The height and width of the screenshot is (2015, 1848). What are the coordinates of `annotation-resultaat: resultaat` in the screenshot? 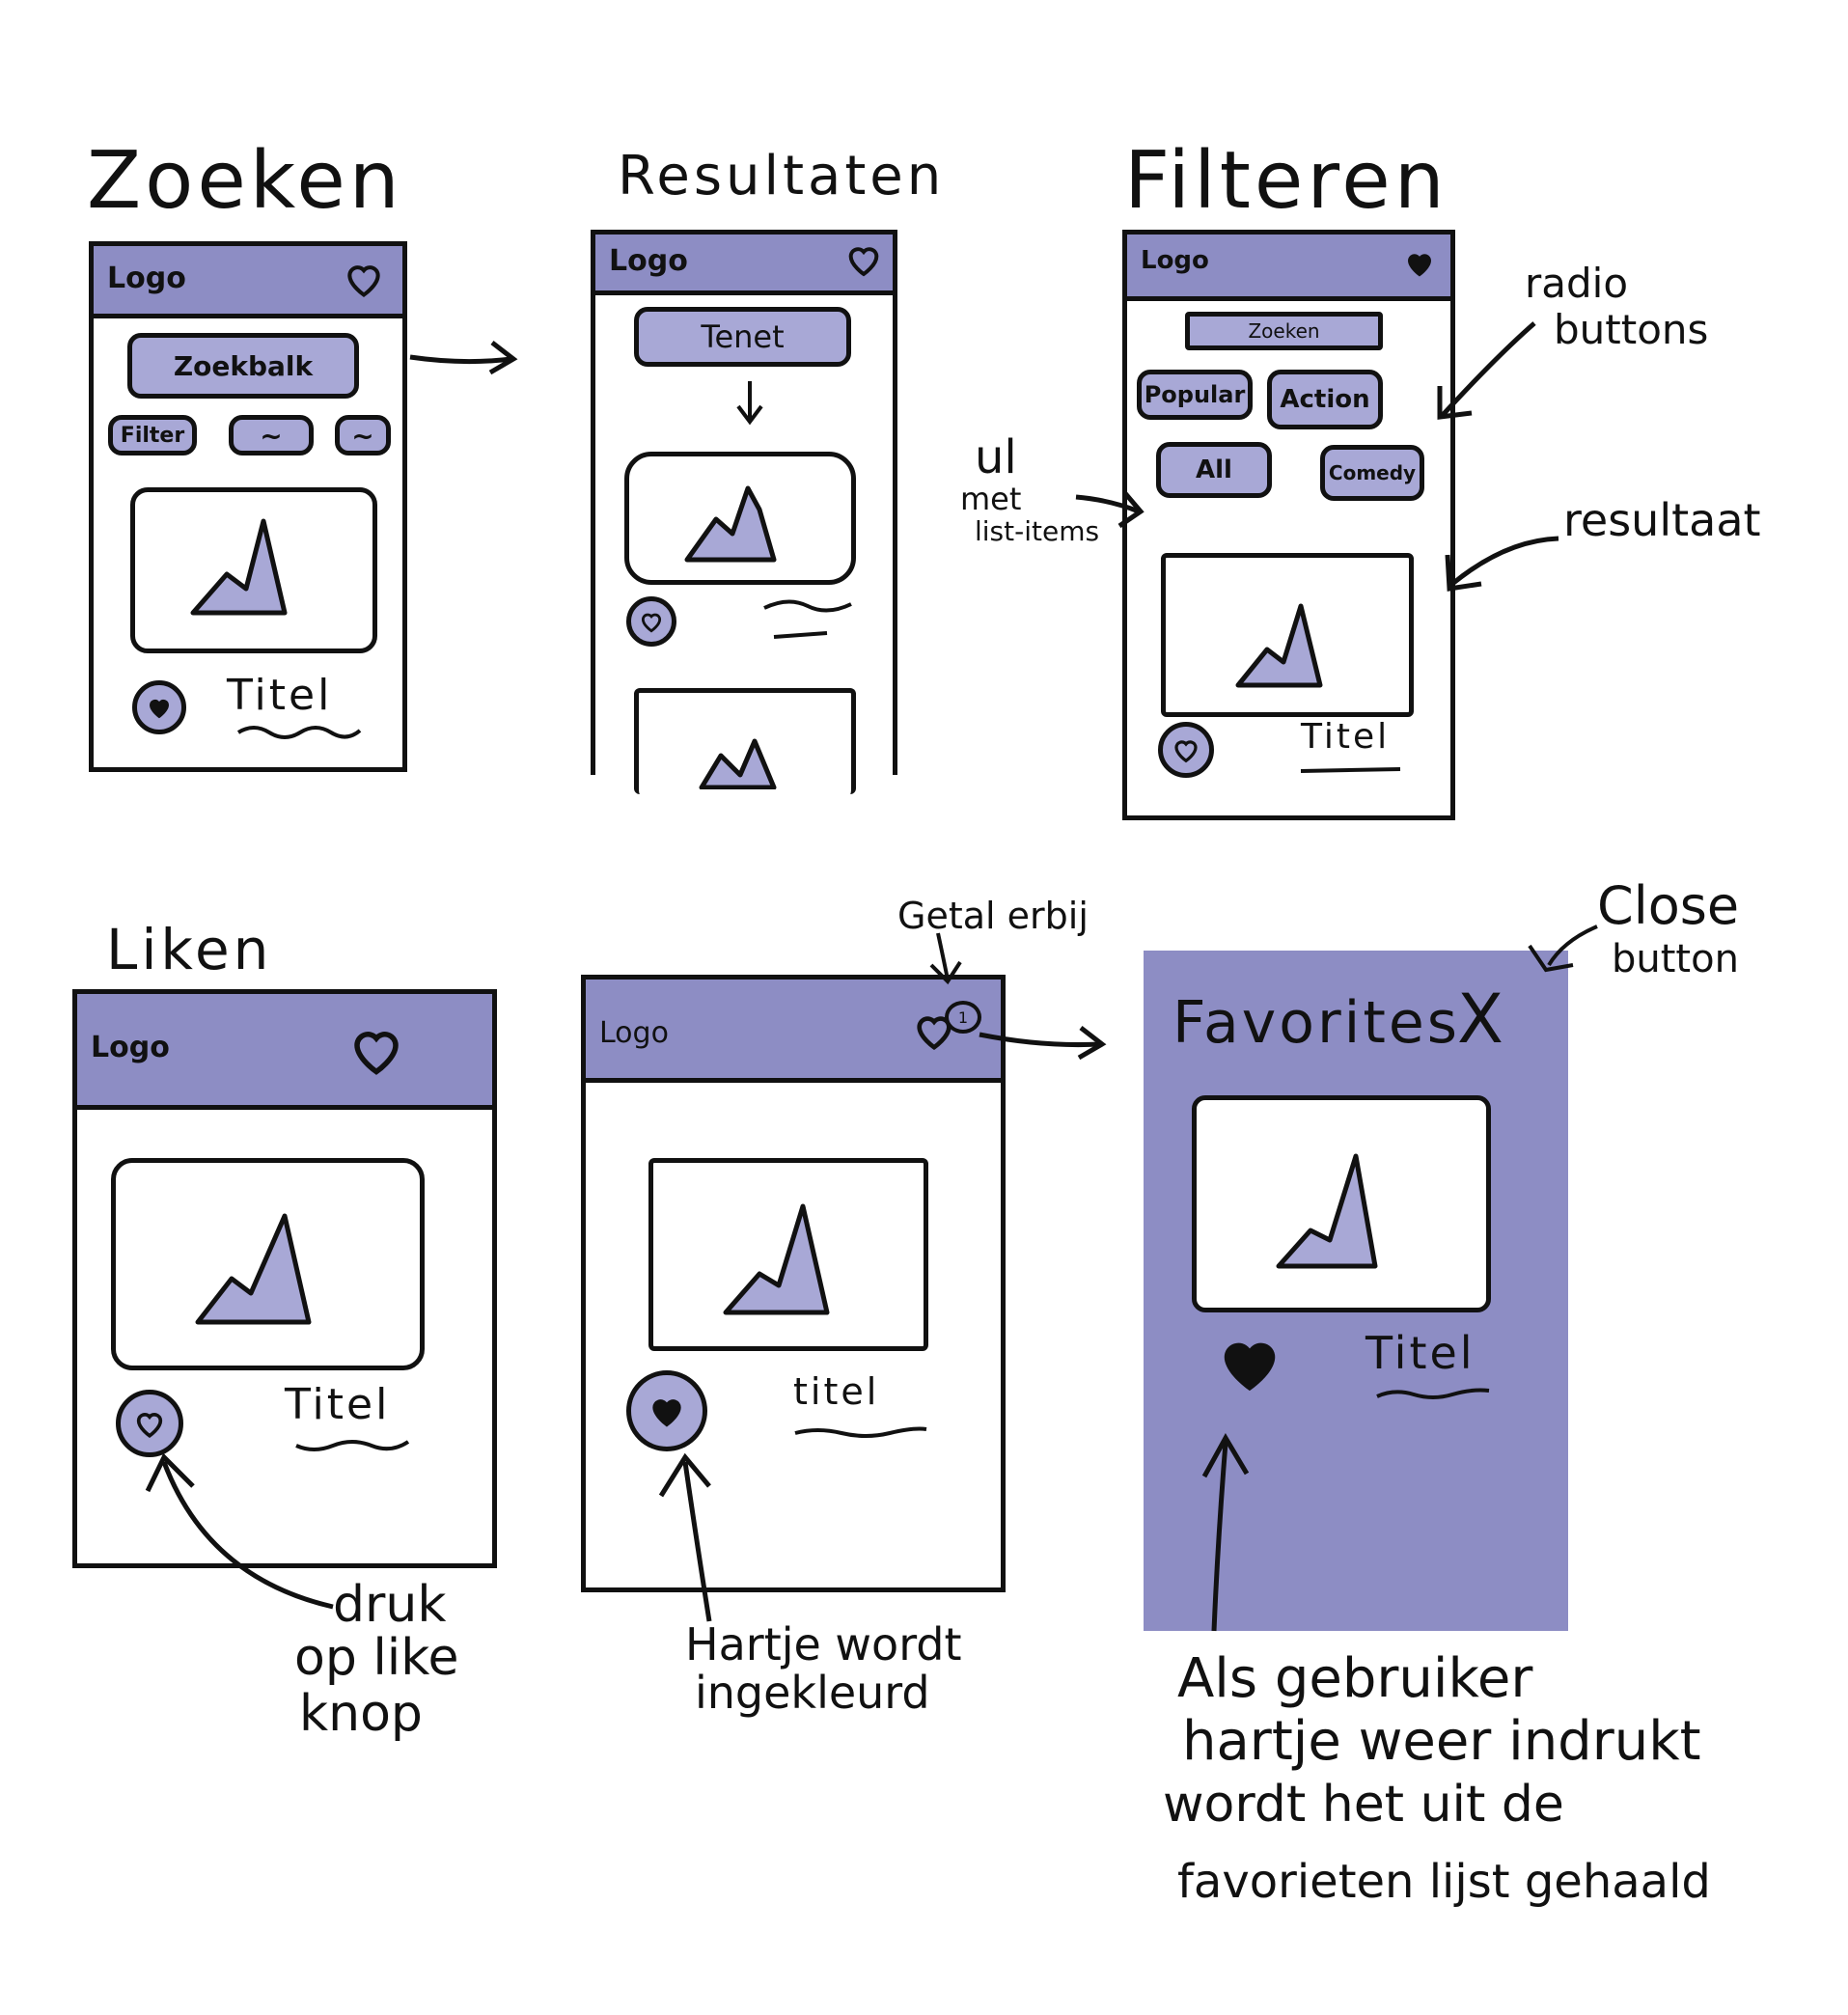 It's located at (1662, 520).